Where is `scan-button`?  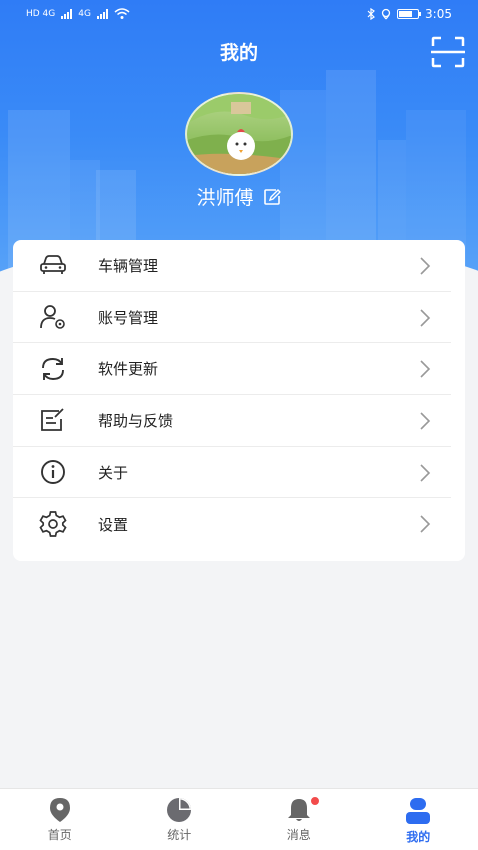 scan-button is located at coordinates (448, 52).